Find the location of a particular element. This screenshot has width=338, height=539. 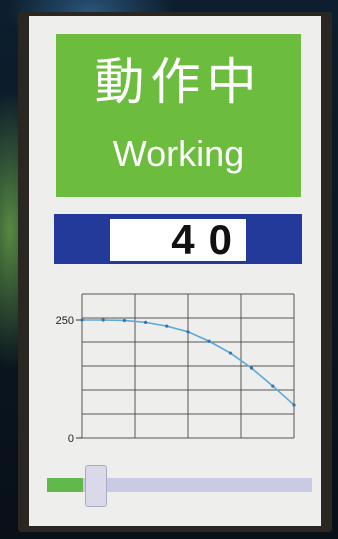

value-display: 40 is located at coordinates (178, 240).